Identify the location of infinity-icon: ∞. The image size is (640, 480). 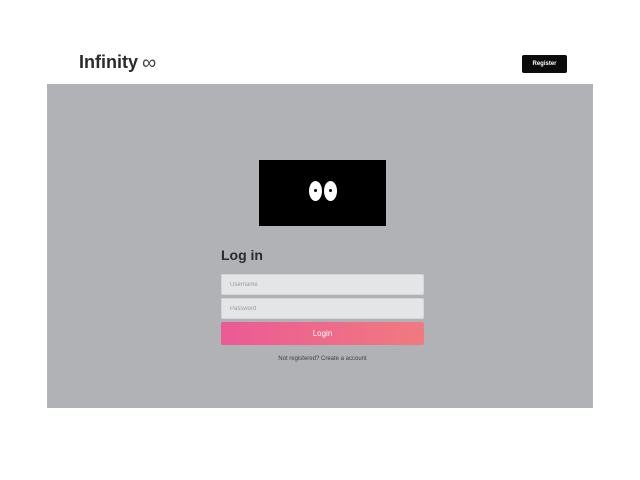
(149, 62).